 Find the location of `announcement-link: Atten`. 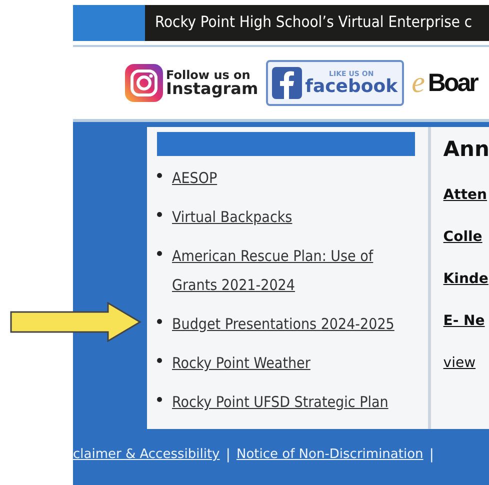

announcement-link: Atten is located at coordinates (466, 195).